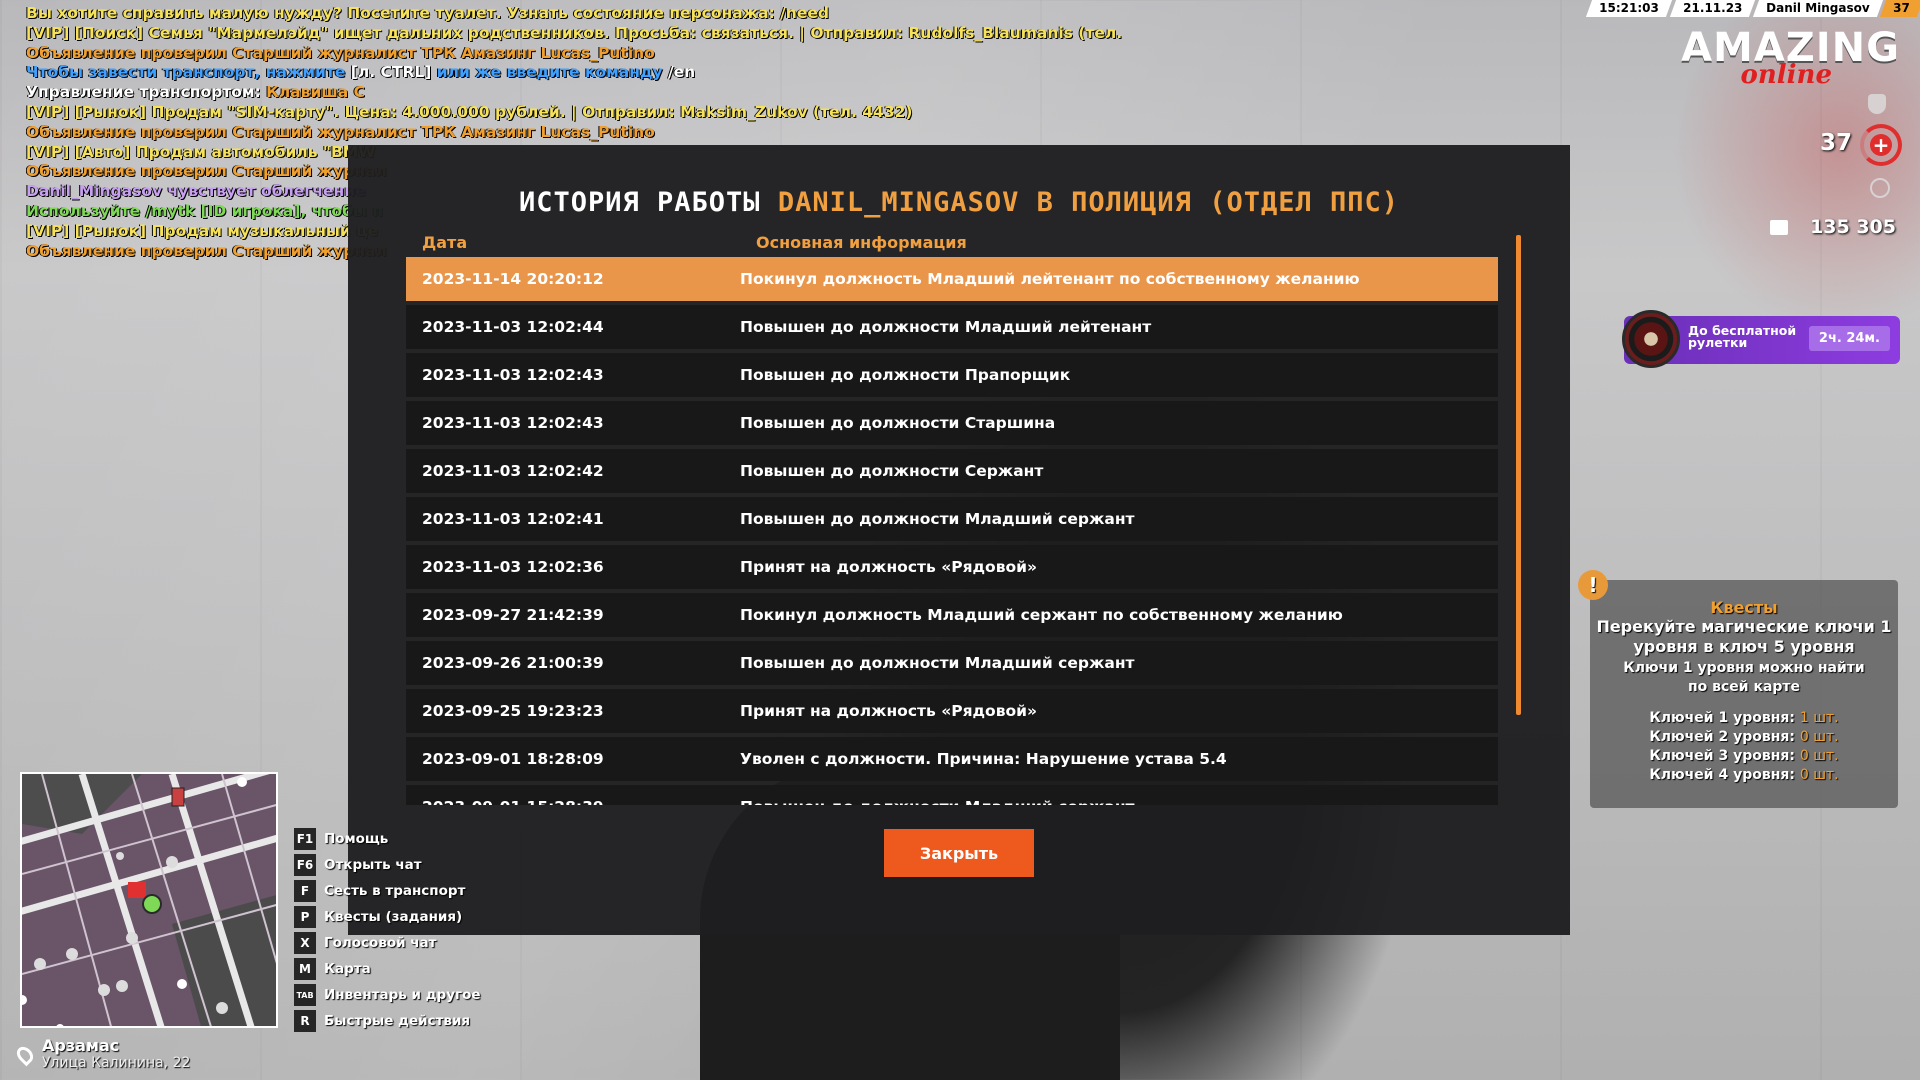  I want to click on hotkey-key: F6, so click(305, 865).